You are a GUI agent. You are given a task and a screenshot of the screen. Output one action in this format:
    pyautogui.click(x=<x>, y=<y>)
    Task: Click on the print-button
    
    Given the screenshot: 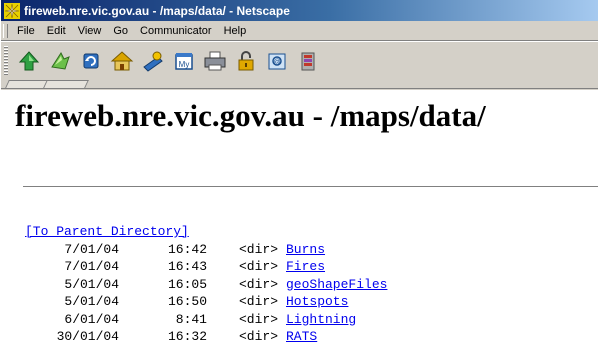 What is the action you would take?
    pyautogui.click(x=215, y=61)
    